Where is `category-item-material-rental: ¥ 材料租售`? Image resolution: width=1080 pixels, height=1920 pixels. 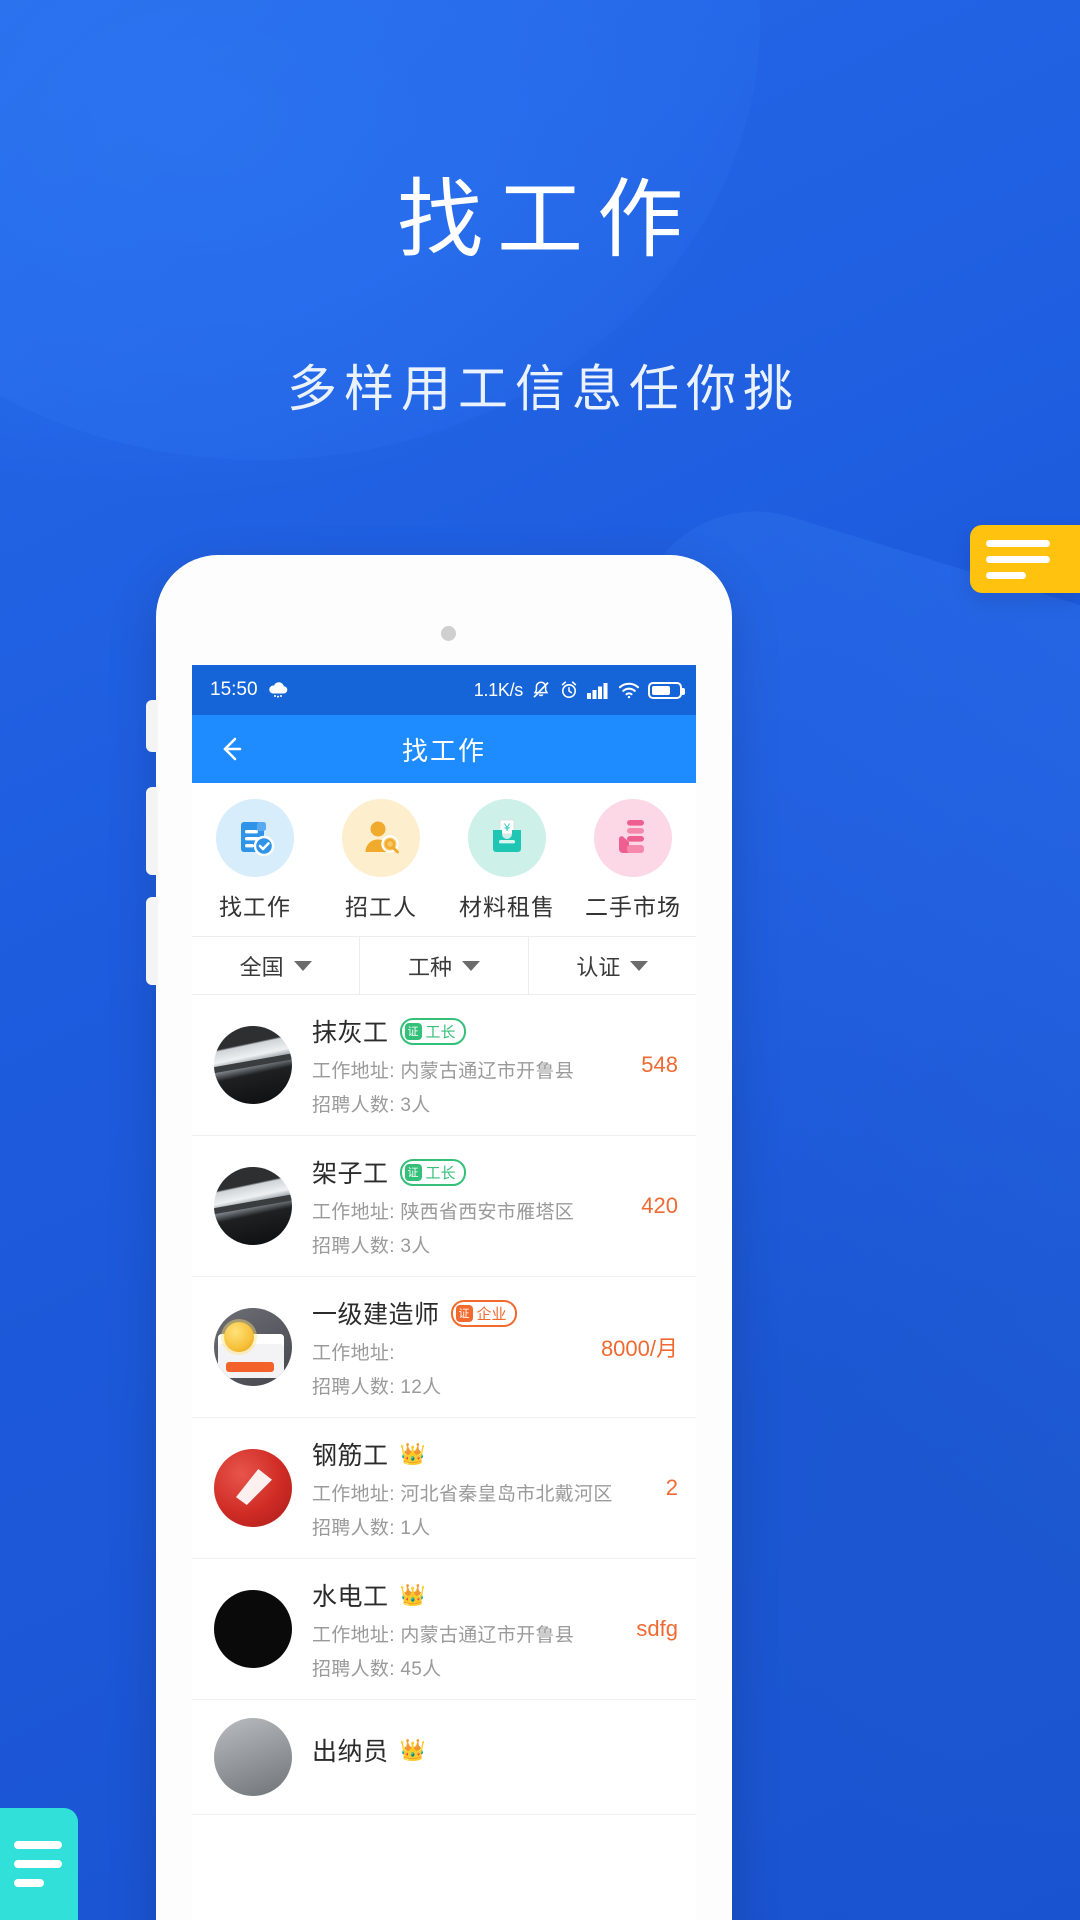
category-item-material-rental: ¥ 材料租售 is located at coordinates (507, 860).